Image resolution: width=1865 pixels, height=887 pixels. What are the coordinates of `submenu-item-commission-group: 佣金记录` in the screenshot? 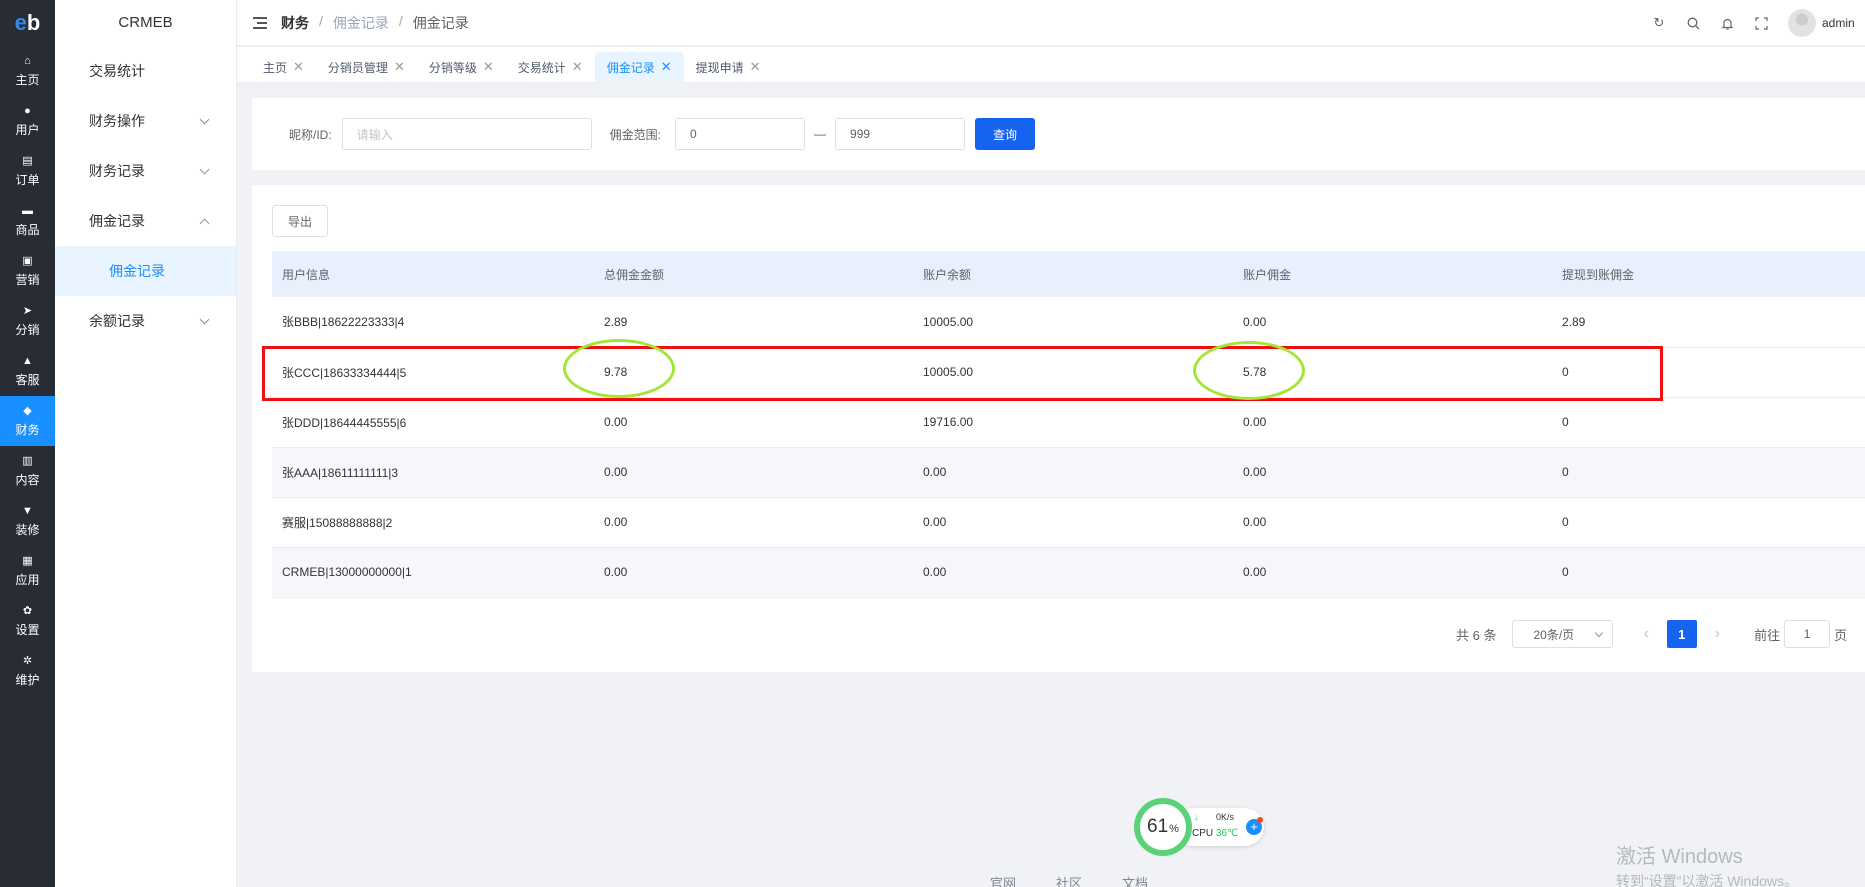 It's located at (145, 221).